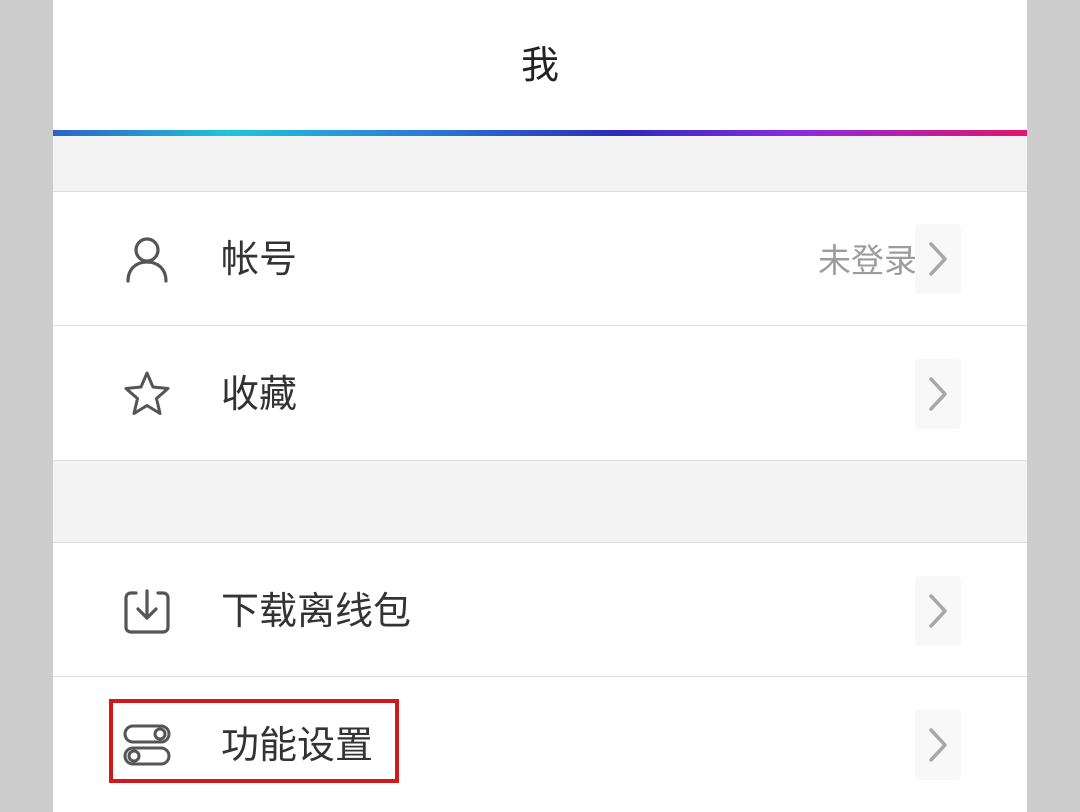 The width and height of the screenshot is (1080, 812). Describe the element at coordinates (147, 394) in the screenshot. I see `star-icon` at that location.